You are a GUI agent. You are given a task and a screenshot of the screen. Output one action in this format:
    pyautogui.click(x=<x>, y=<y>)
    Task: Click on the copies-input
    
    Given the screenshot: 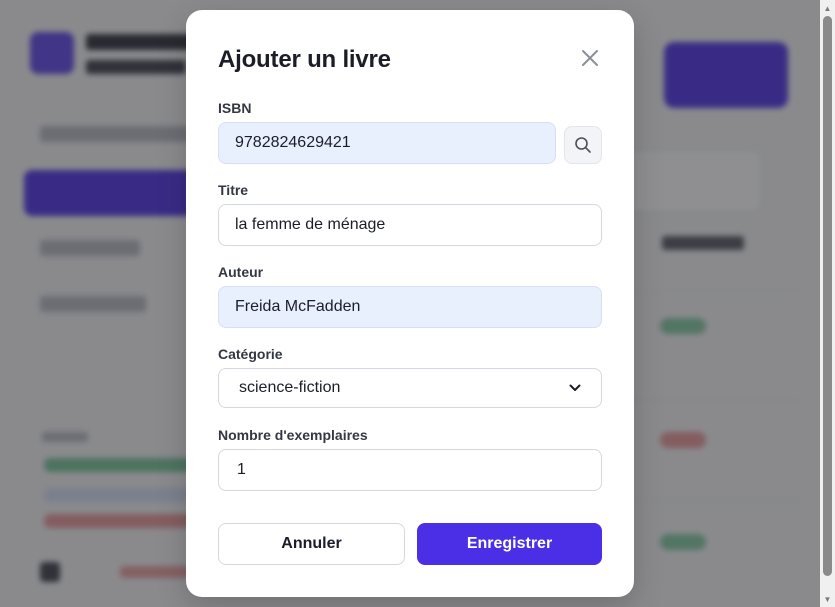 What is the action you would take?
    pyautogui.click(x=410, y=470)
    